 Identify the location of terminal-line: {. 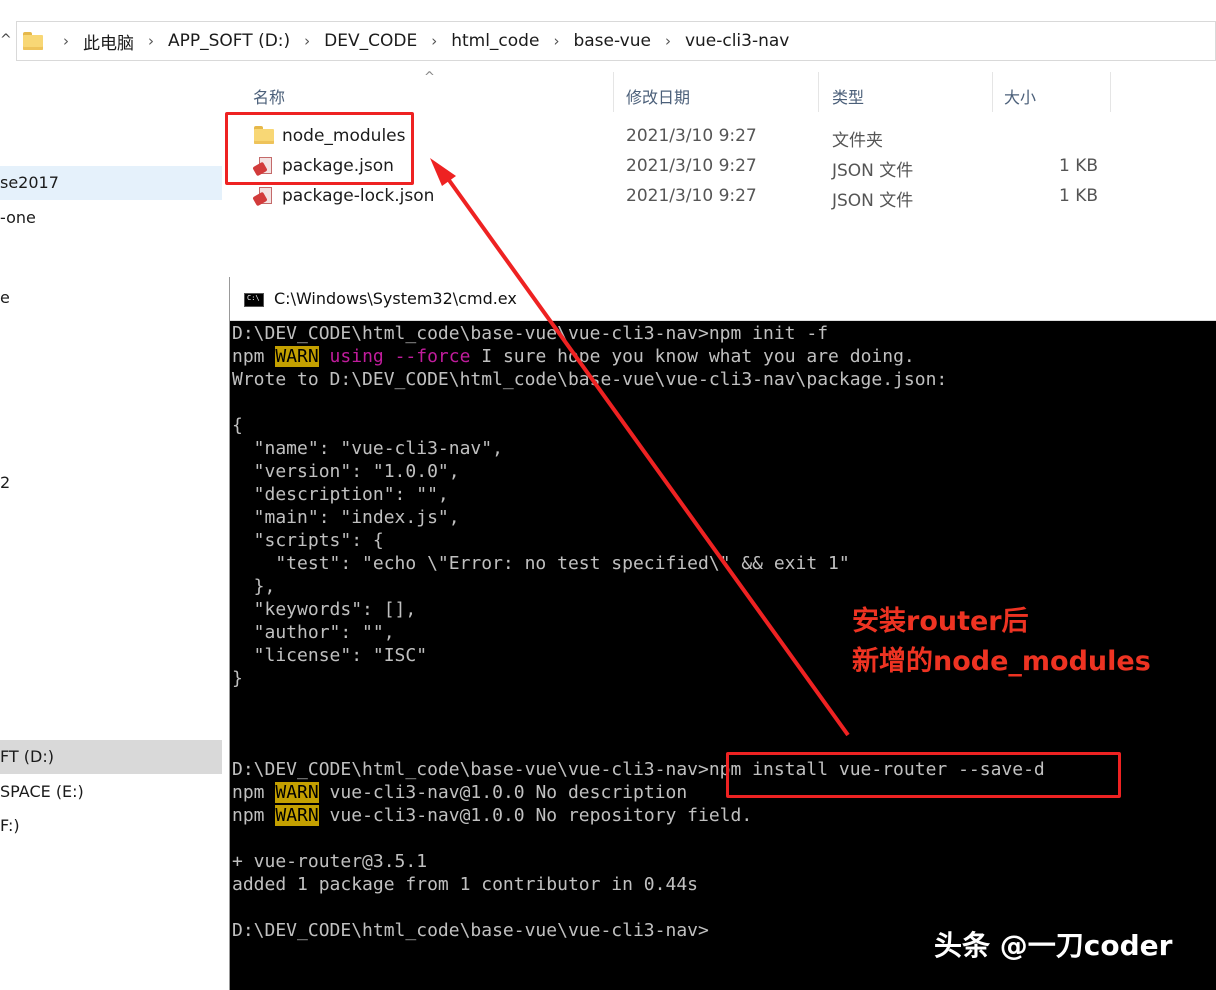
(237, 425).